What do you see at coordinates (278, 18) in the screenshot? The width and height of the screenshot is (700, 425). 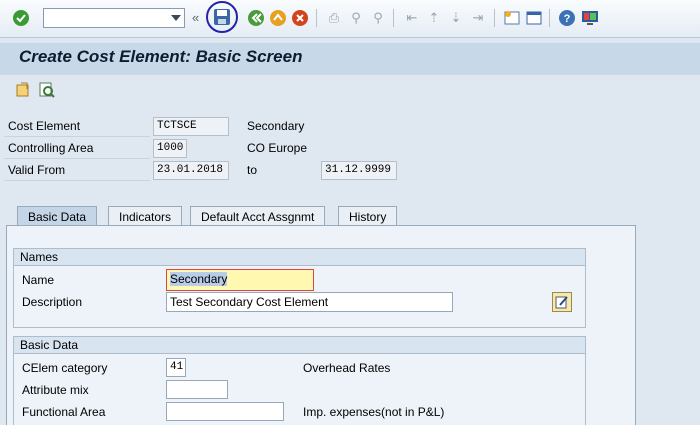 I see `exit-icon` at bounding box center [278, 18].